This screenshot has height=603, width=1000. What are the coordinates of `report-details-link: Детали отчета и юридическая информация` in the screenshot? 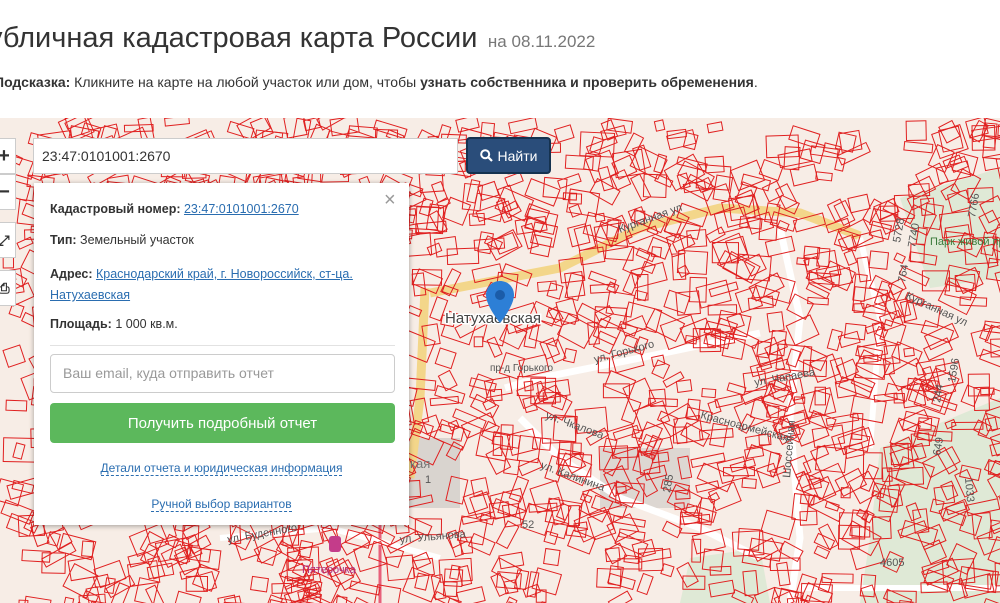 It's located at (221, 468).